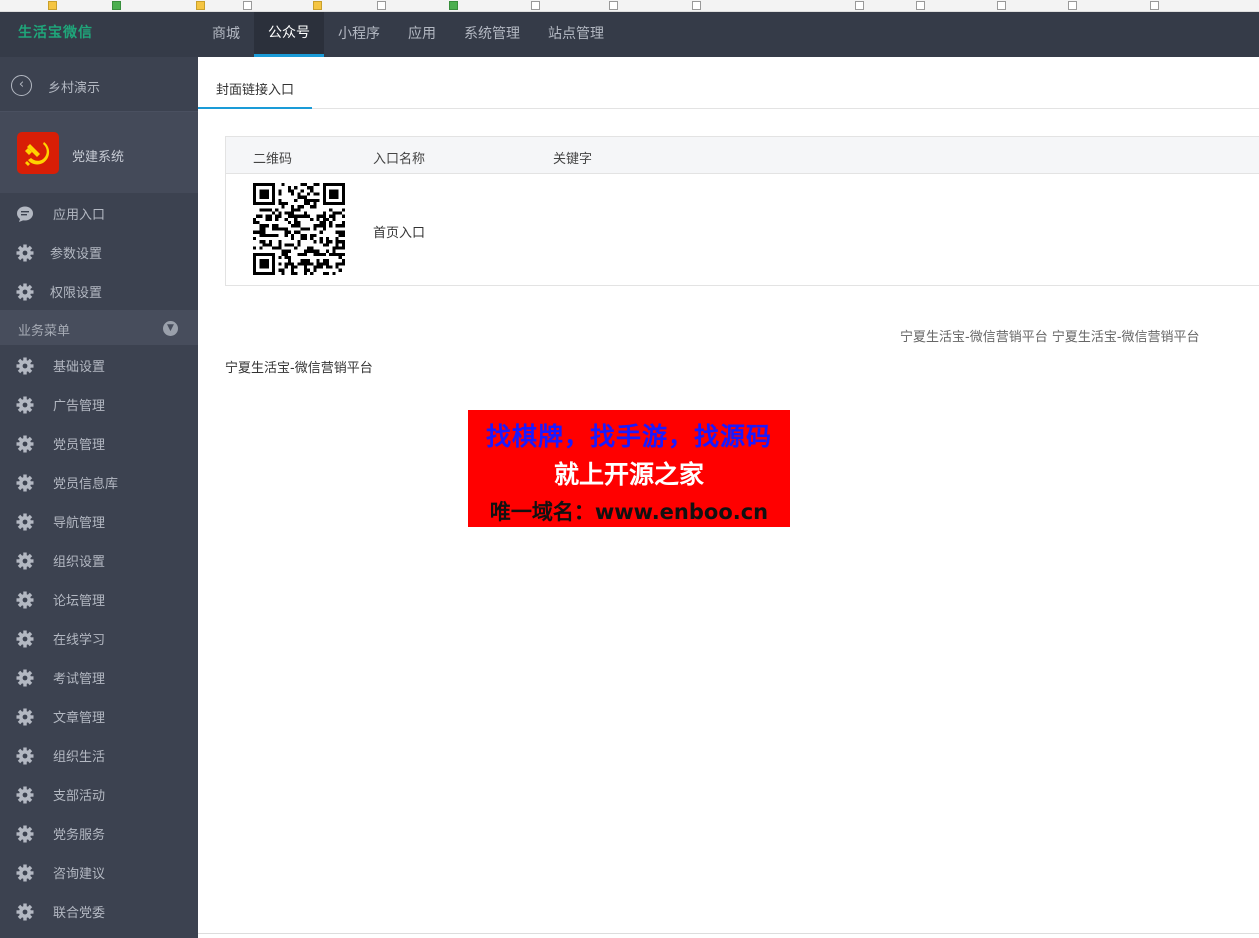 The image size is (1259, 938). I want to click on sidebar-item-label: 考试管理, so click(79, 679).